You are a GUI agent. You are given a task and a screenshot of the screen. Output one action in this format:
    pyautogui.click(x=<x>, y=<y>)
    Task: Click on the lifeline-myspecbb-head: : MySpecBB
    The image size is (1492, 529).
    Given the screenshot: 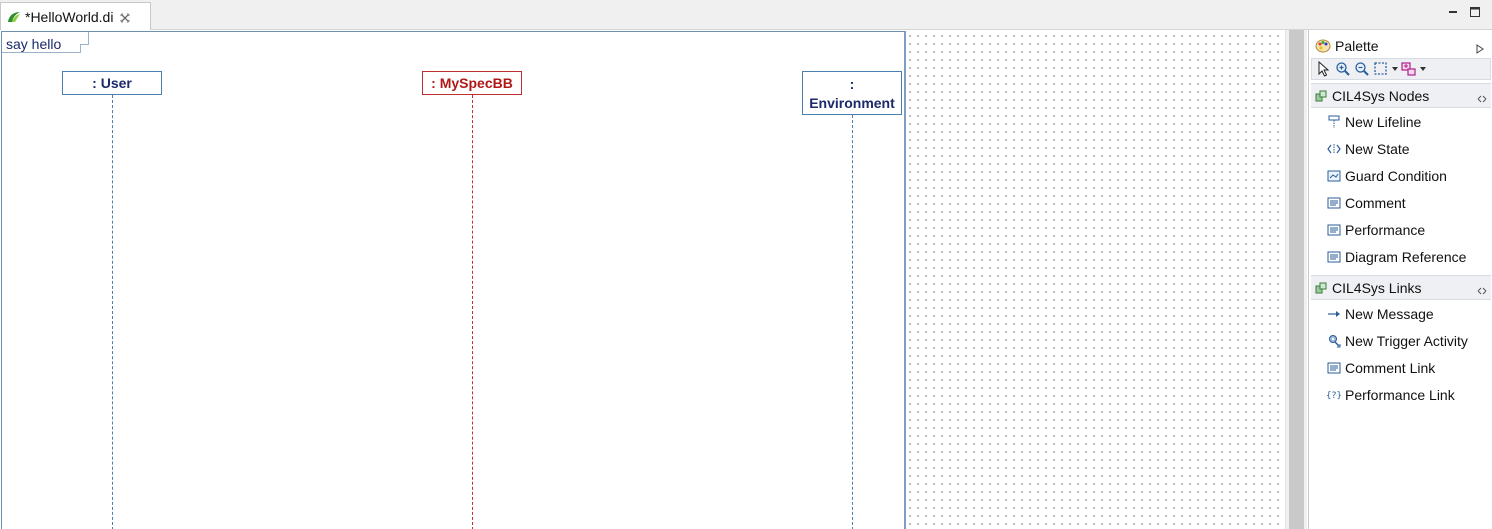 What is the action you would take?
    pyautogui.click(x=472, y=83)
    